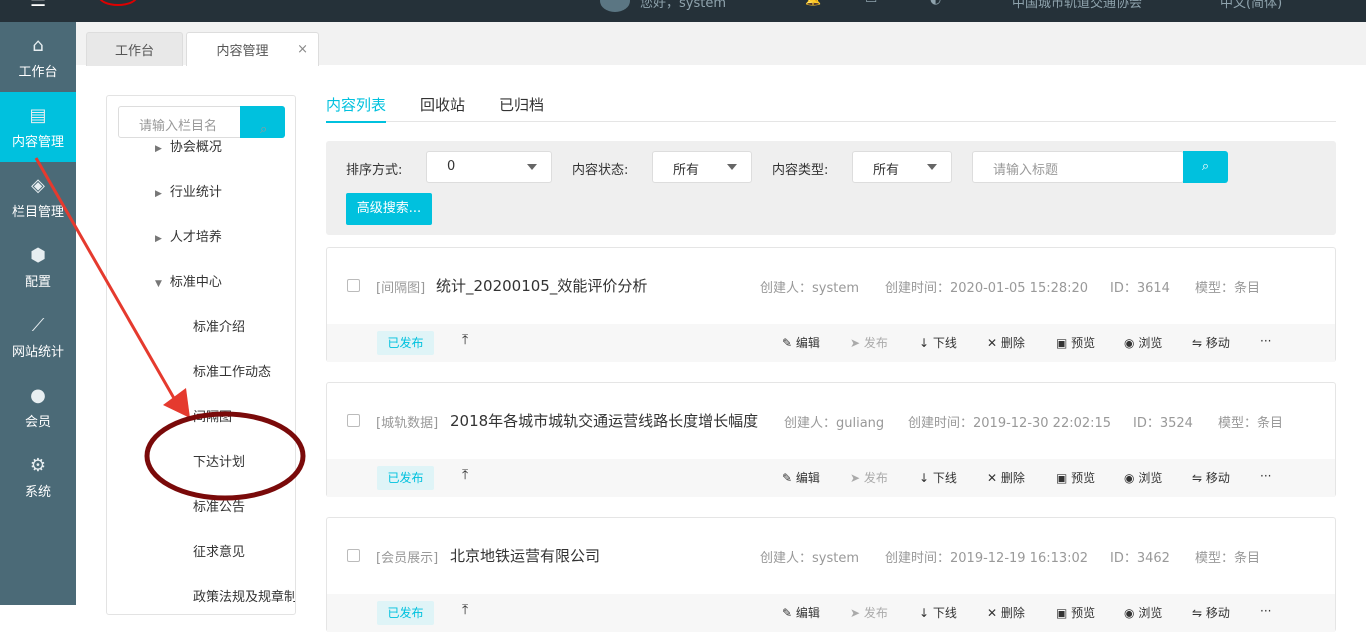  What do you see at coordinates (201, 122) in the screenshot?
I see `column-search-input: 请输入栏目名 ⌕` at bounding box center [201, 122].